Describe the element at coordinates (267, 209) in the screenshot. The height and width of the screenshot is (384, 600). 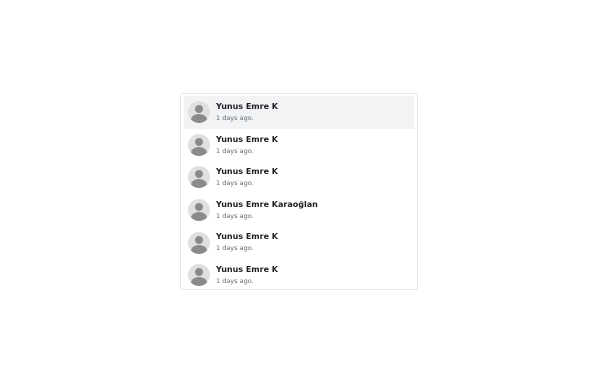
I see `notification-text: Yunus Emre Karaoğlan 1 days ago.` at that location.